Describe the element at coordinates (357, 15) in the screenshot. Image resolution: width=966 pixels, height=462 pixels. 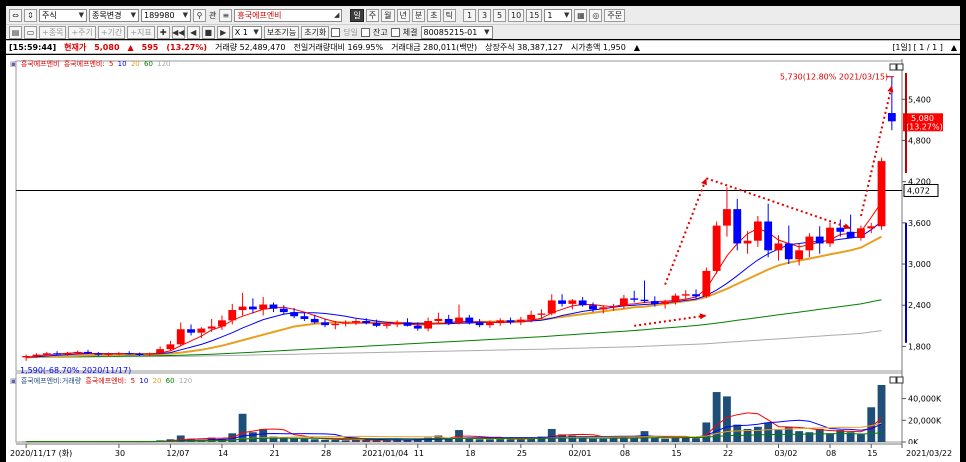
I see `period-day: 일` at that location.